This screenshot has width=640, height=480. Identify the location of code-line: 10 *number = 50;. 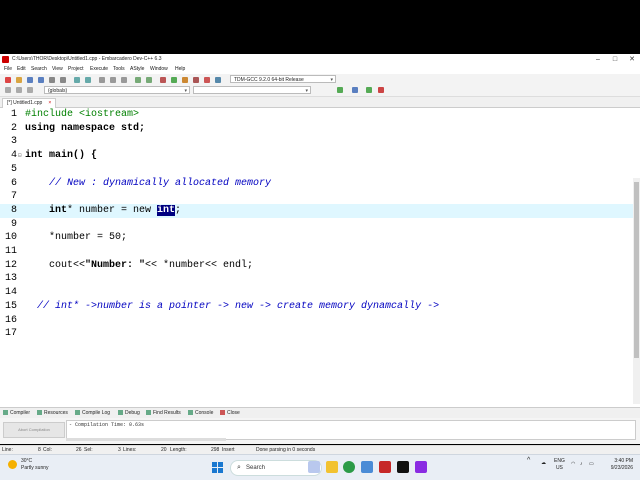
(316, 238).